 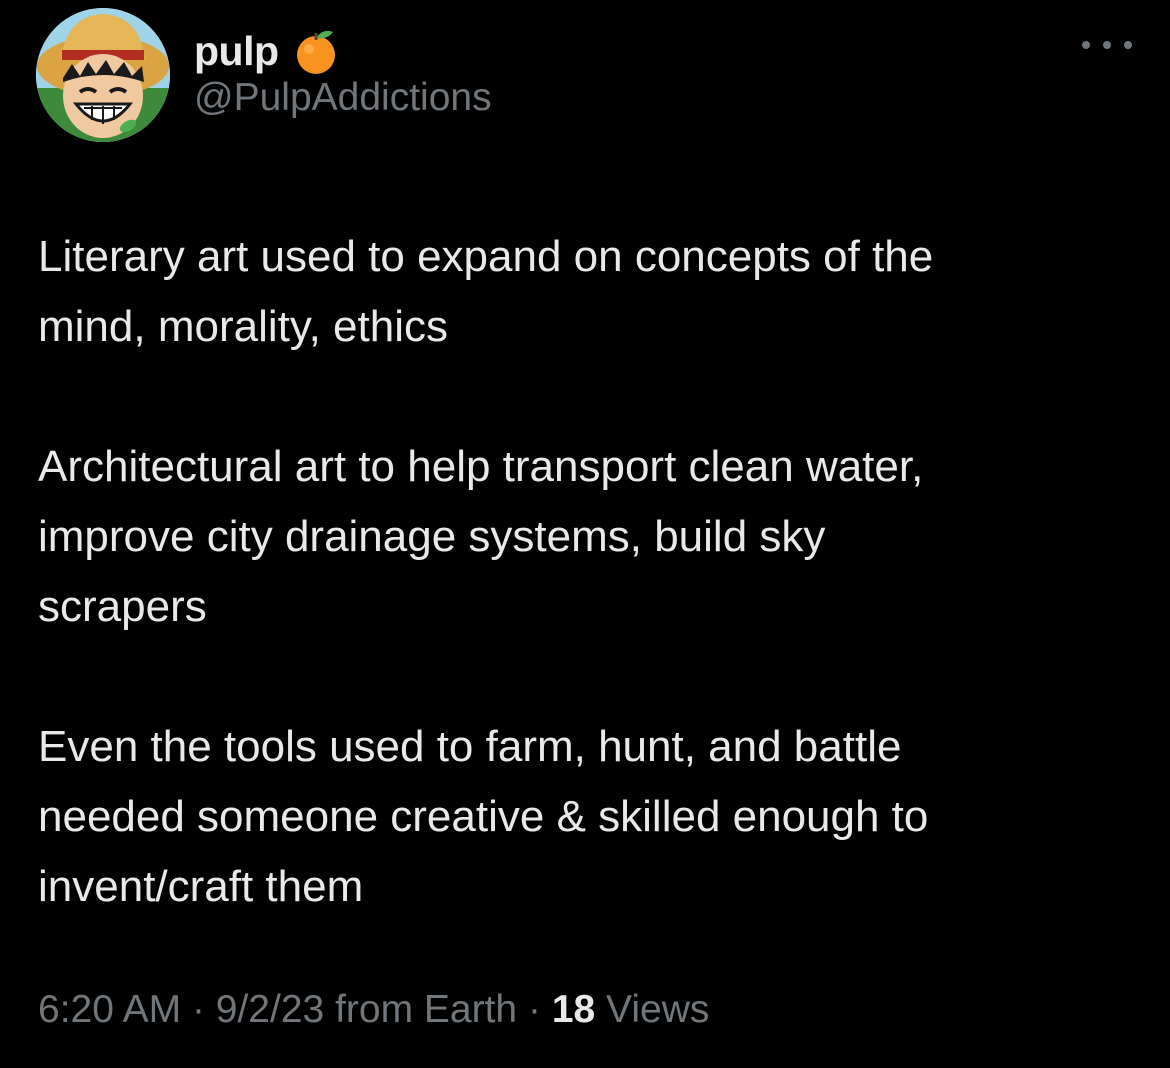 What do you see at coordinates (657, 1009) in the screenshot?
I see `views-label: Views` at bounding box center [657, 1009].